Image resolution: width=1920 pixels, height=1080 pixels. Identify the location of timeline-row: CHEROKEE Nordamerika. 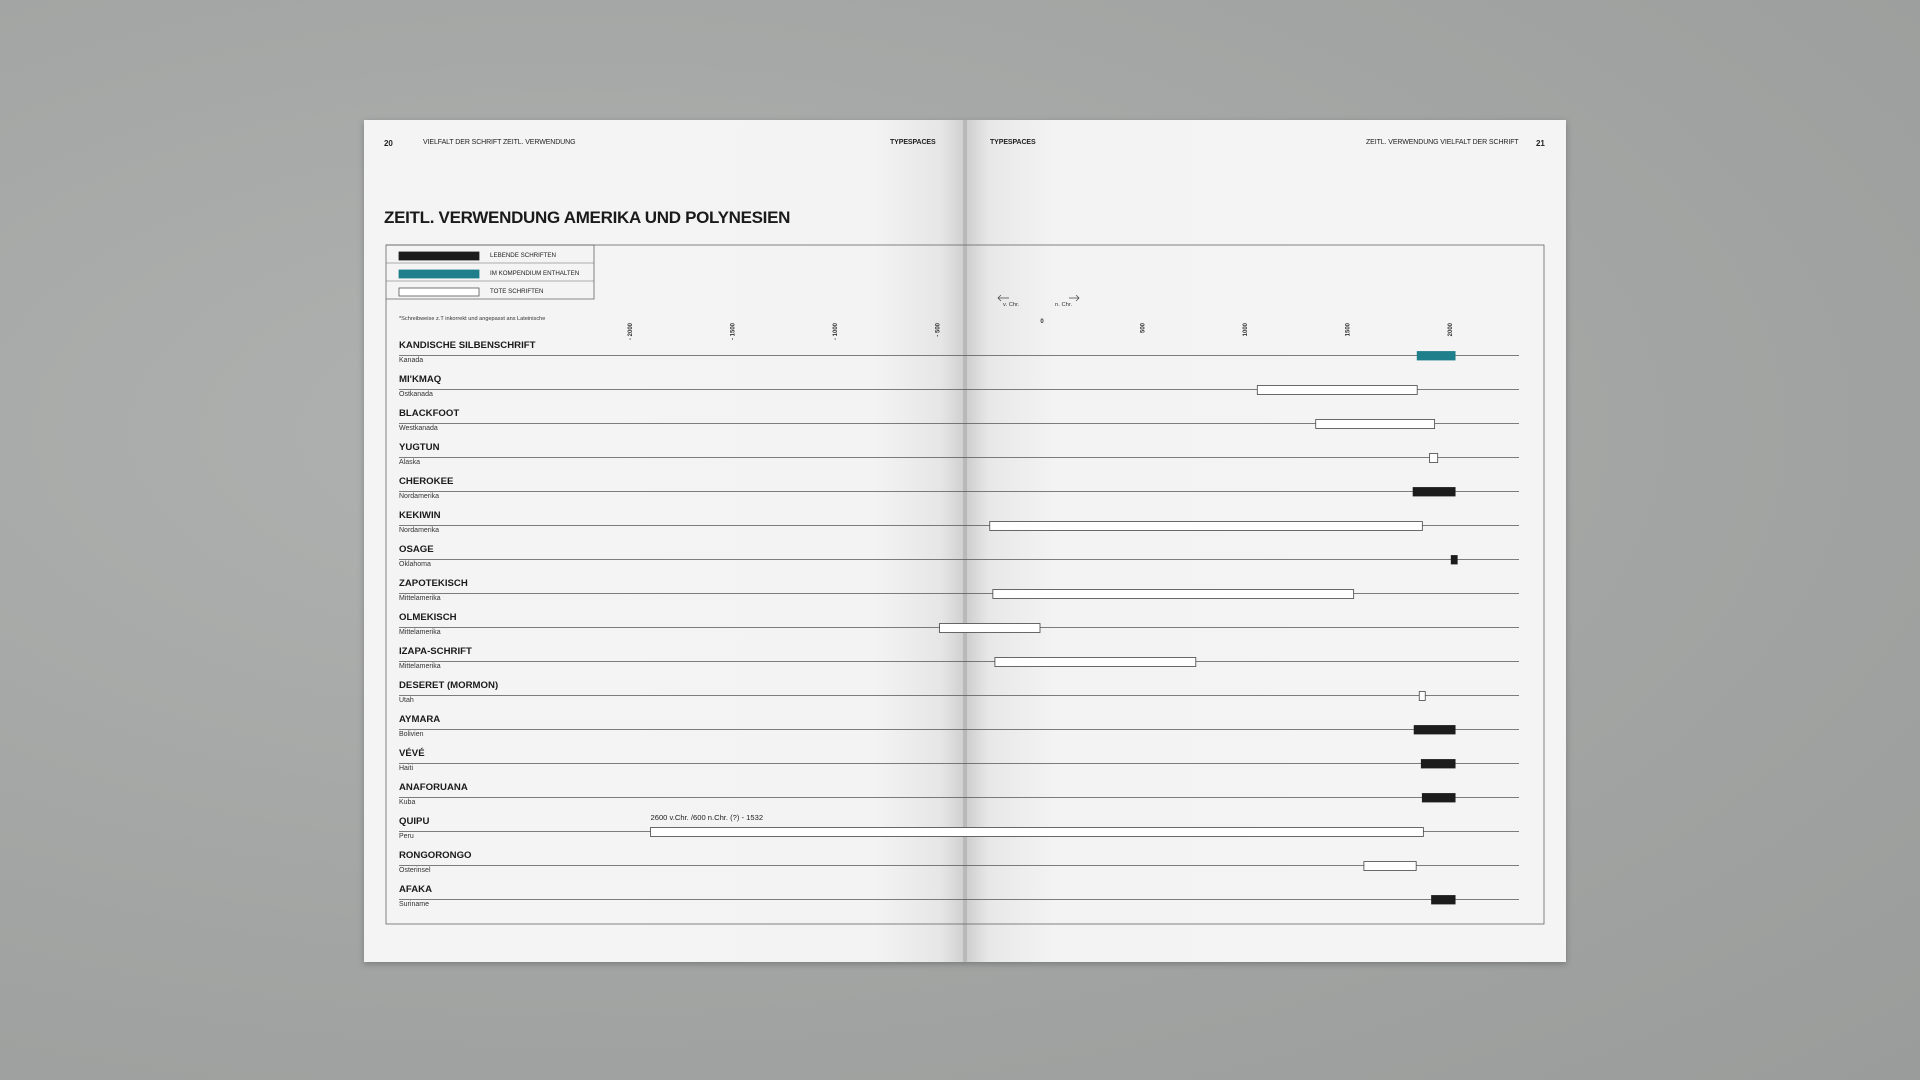
(959, 488).